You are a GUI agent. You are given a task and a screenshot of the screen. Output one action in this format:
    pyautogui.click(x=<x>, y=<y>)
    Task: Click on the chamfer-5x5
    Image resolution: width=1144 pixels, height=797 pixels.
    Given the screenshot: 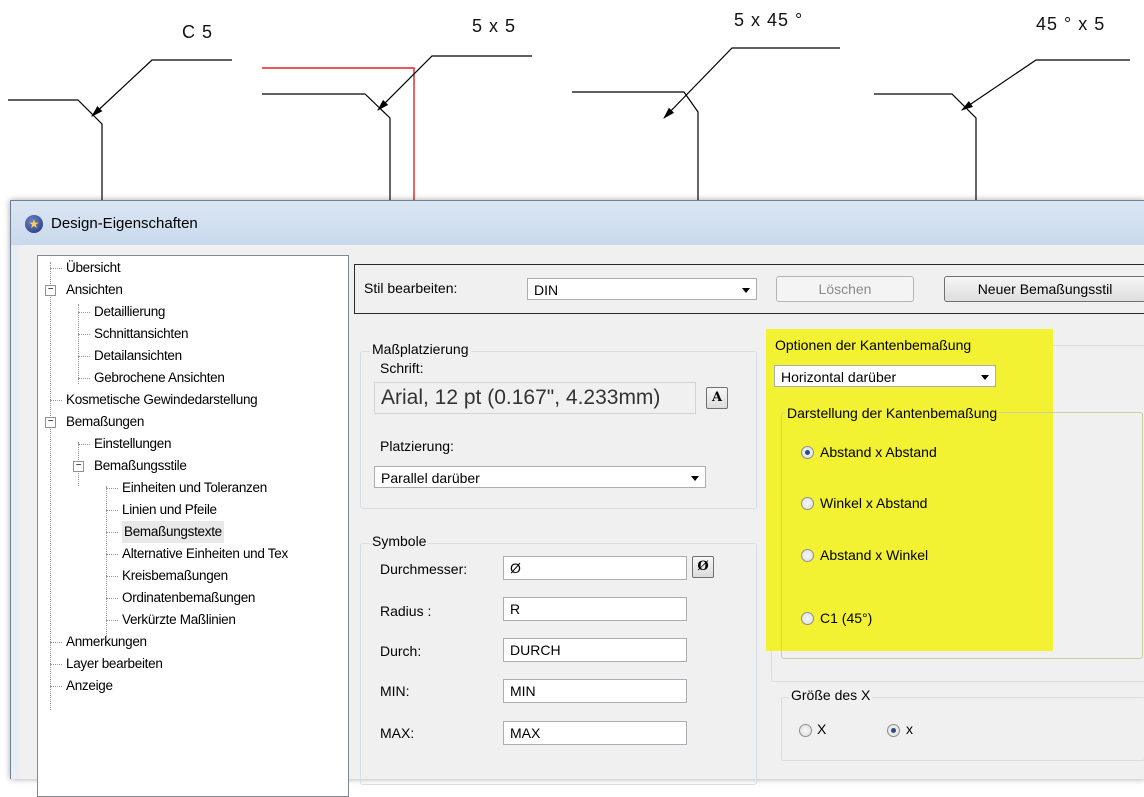 What is the action you would take?
    pyautogui.click(x=397, y=127)
    